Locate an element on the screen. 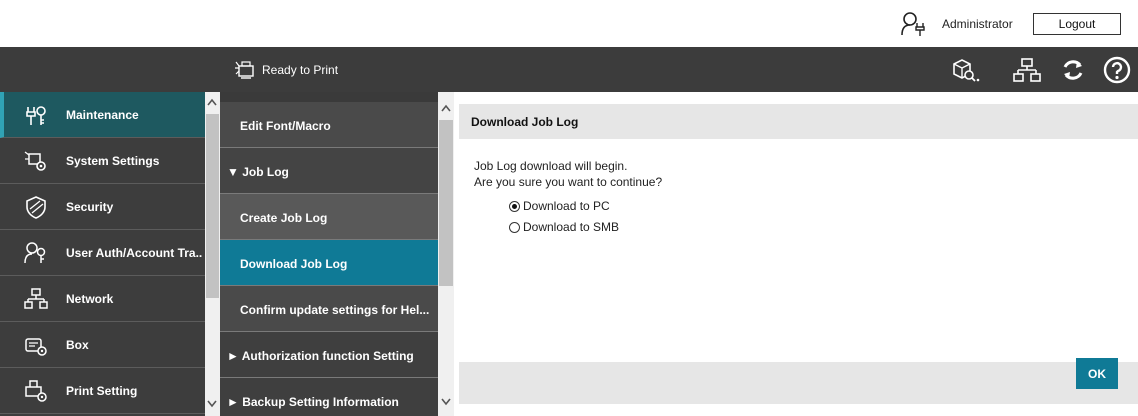 The image size is (1138, 416). submenu-label: Download Job Log is located at coordinates (294, 264).